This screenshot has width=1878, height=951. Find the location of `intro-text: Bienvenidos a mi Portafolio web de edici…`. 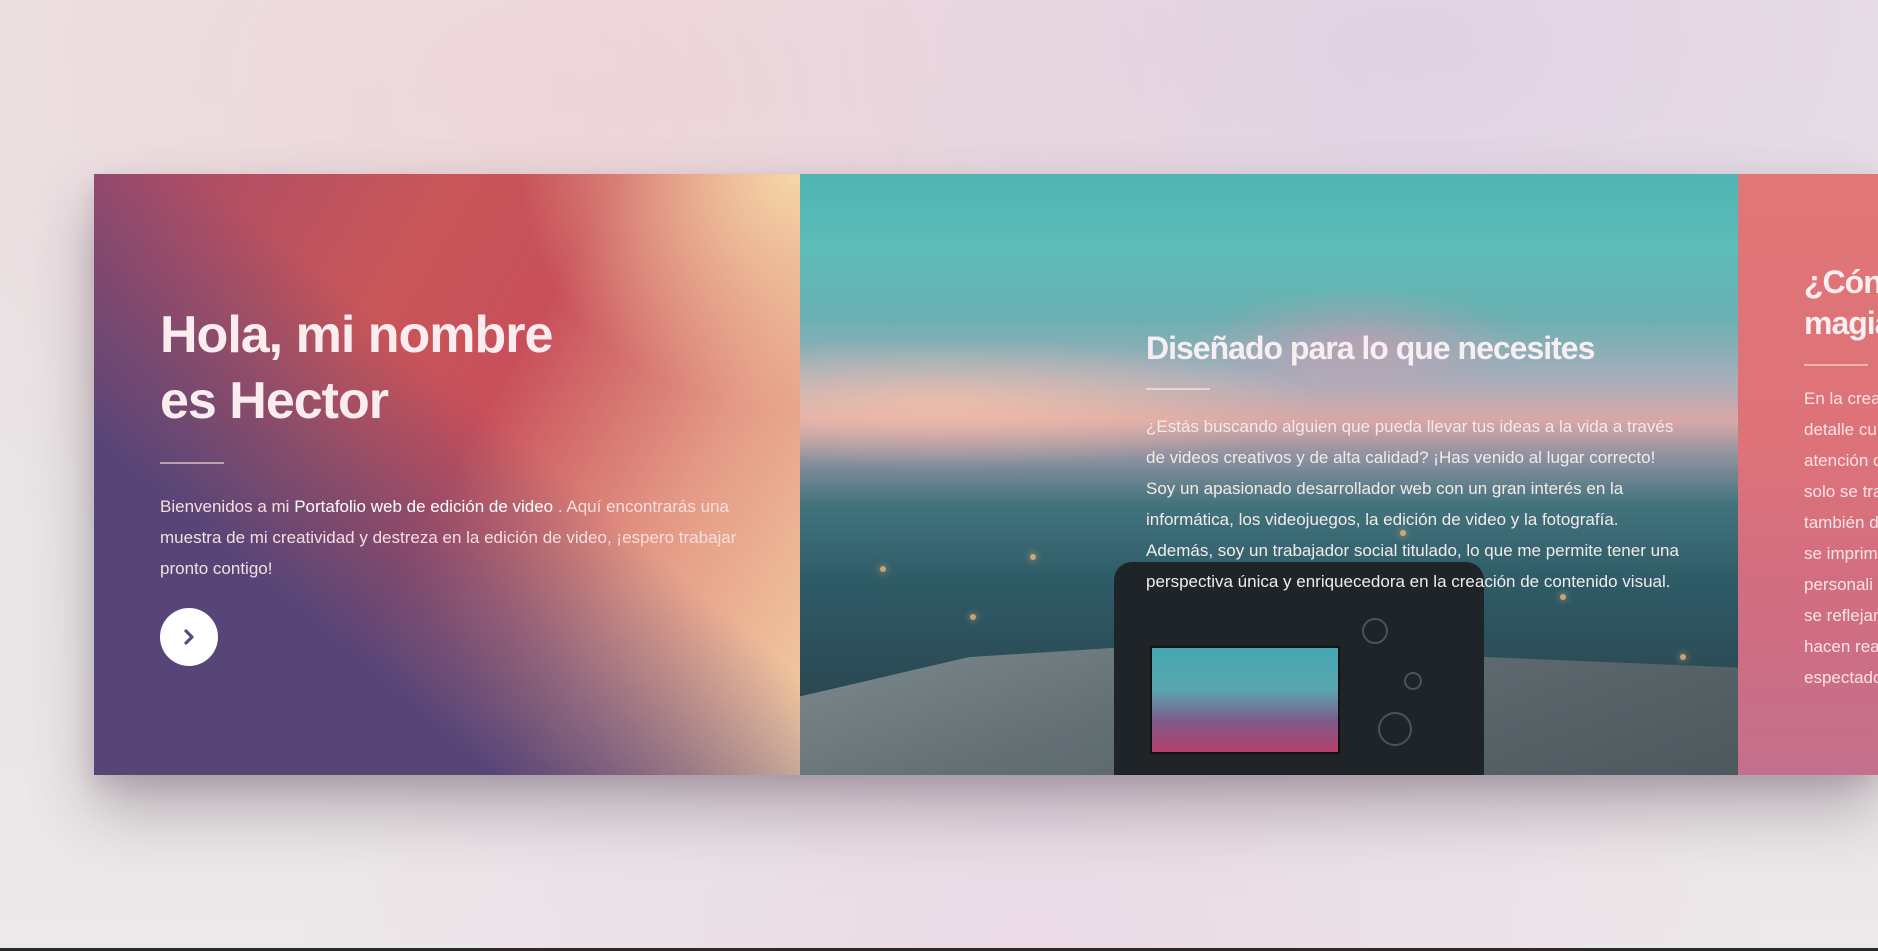

intro-text: Bienvenidos a mi Portafolio web de edici… is located at coordinates (455, 537).